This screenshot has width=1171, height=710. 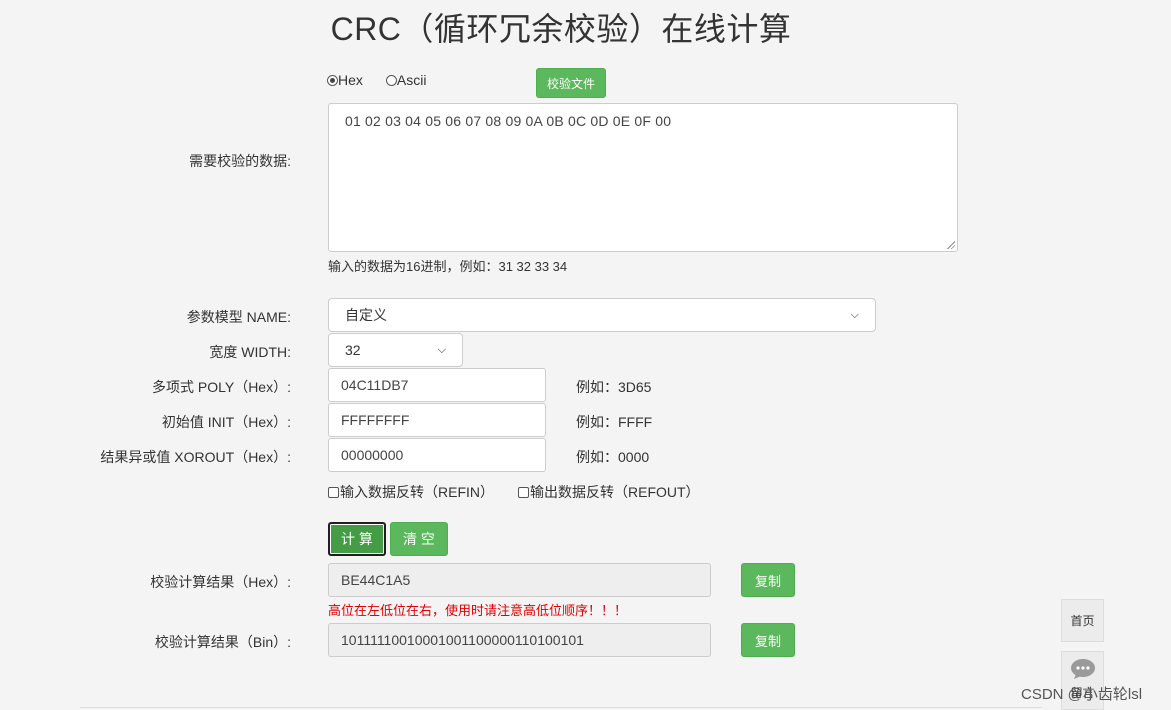 I want to click on home-label: 首页, so click(x=1082, y=621).